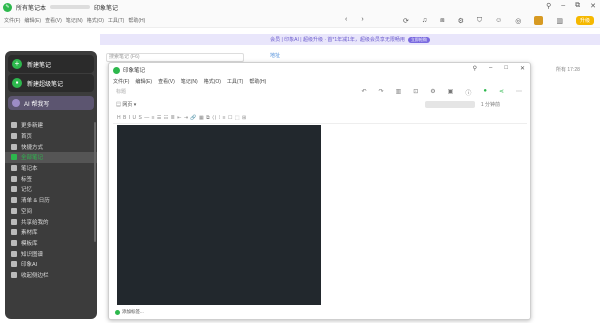  What do you see at coordinates (485, 92) in the screenshot?
I see `user-icon: ●` at bounding box center [485, 92].